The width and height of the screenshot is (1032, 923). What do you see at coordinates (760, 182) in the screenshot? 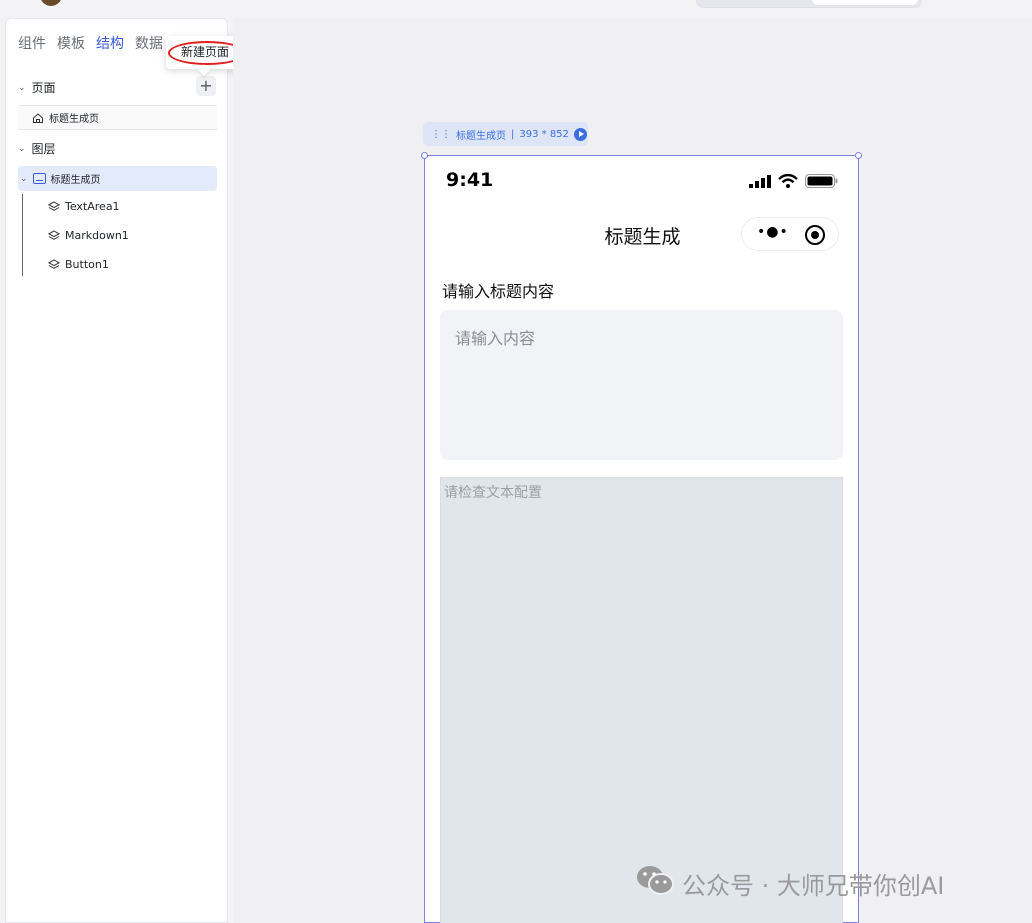
I see `signal-icon` at bounding box center [760, 182].